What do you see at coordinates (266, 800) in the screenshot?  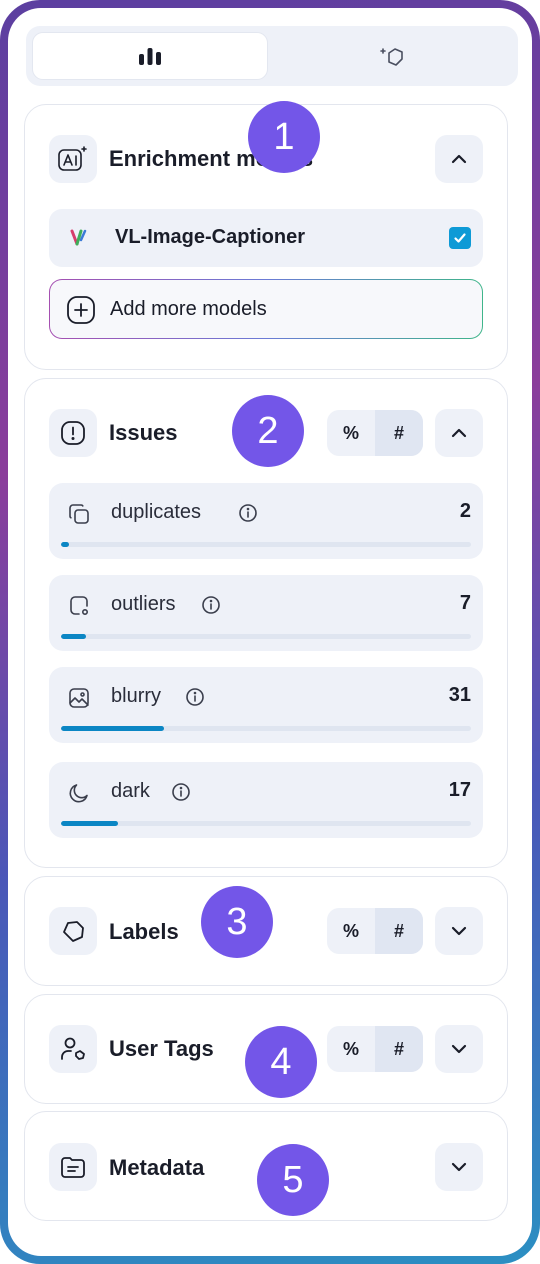 I see `issue-row-dark: dark 17` at bounding box center [266, 800].